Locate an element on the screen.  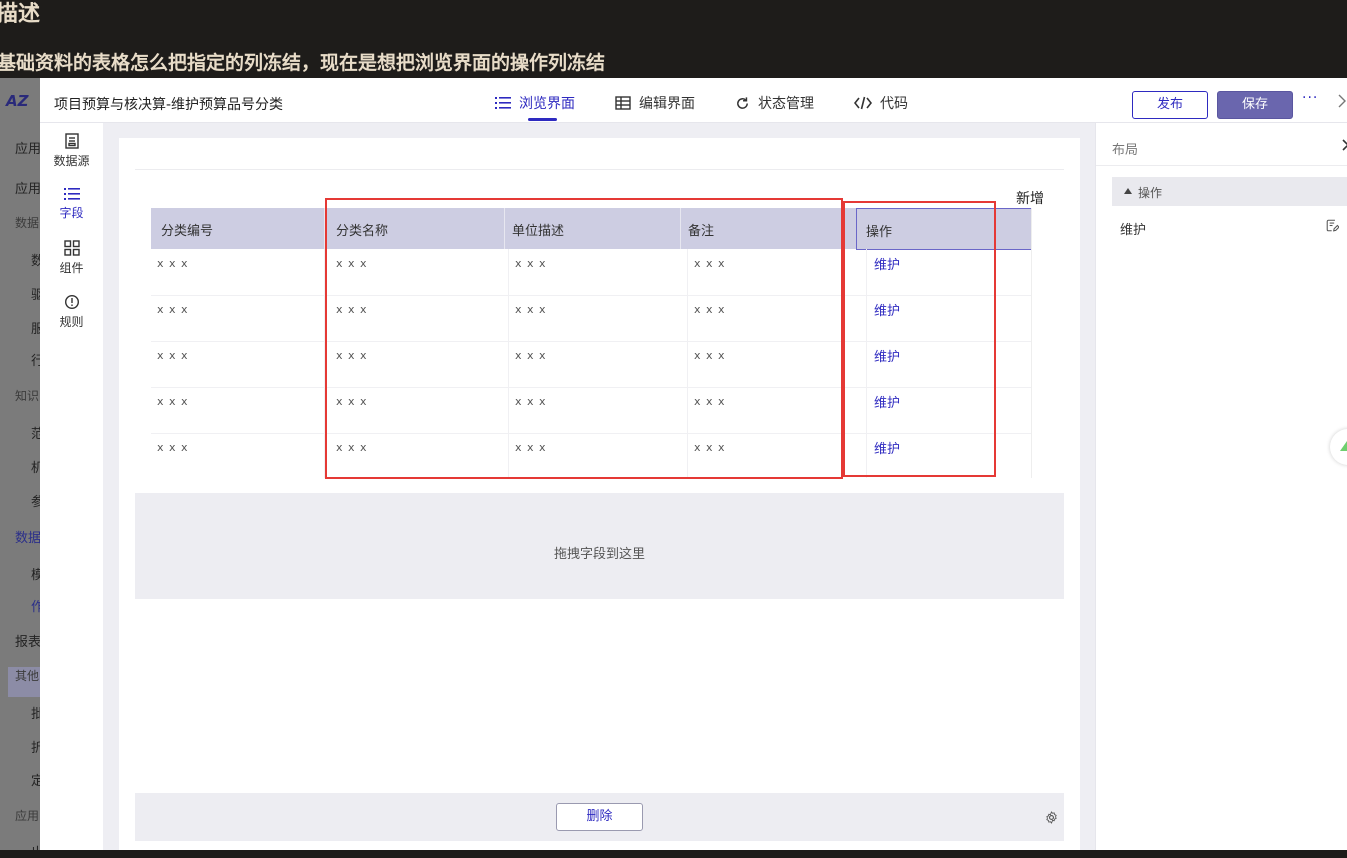
bg-item-app-1: 应用 is located at coordinates (27, 147).